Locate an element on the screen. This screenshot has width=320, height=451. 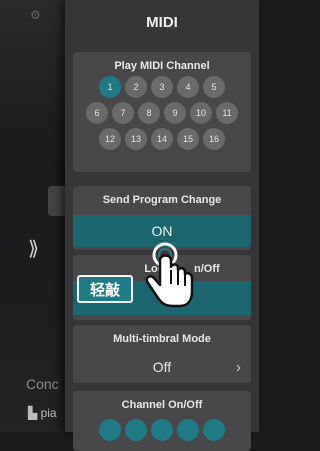
channel-button-6: 6 is located at coordinates (97, 113).